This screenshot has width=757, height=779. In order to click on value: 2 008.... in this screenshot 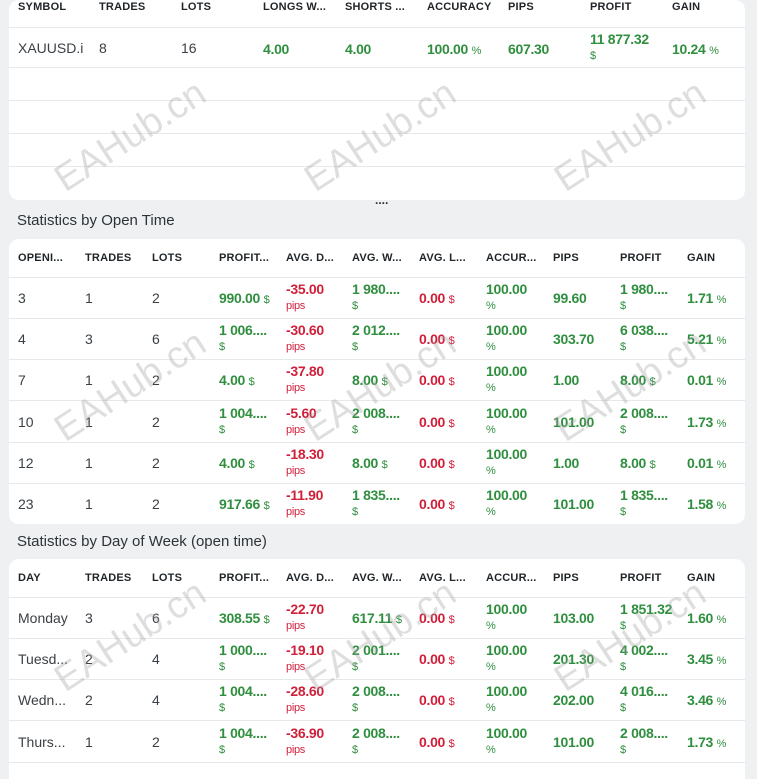, I will do `click(376, 691)`.